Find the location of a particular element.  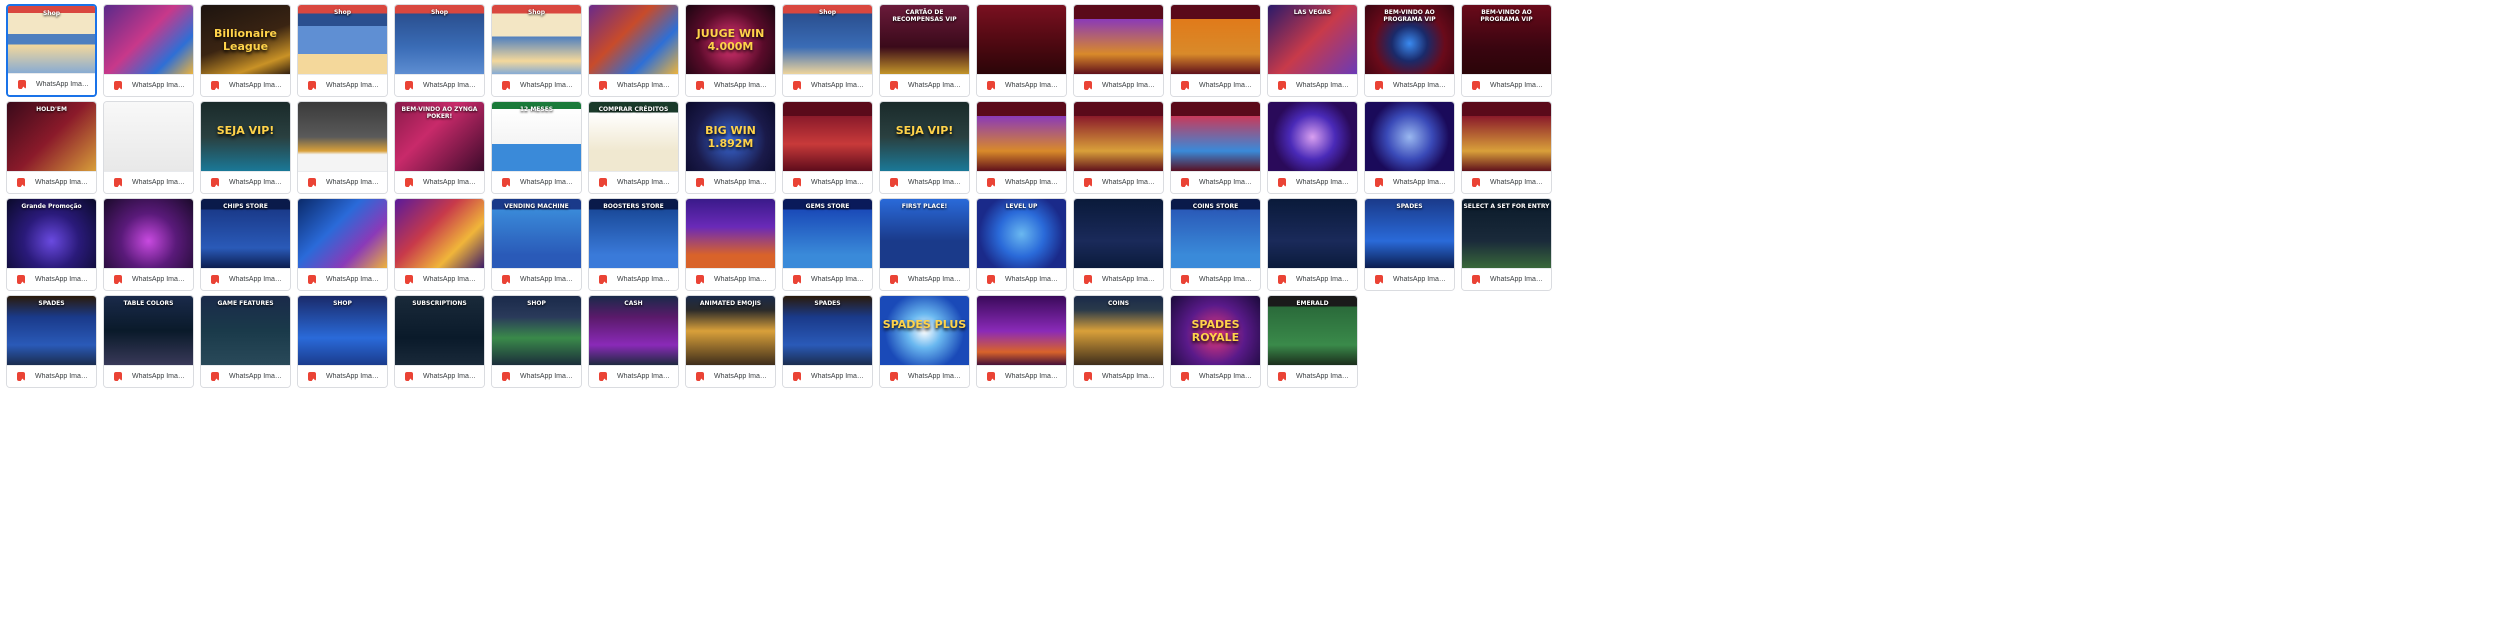

image-thumbnail: Shop is located at coordinates (536, 40).